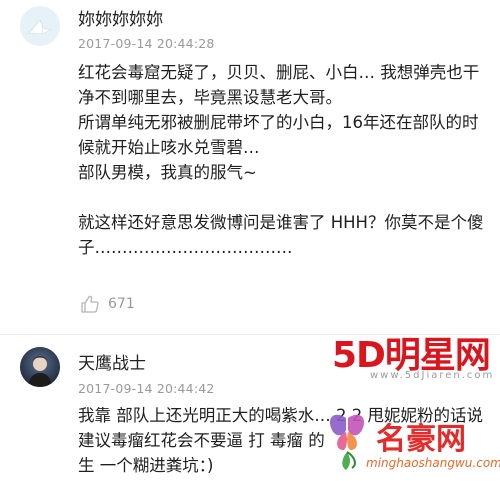 The image size is (500, 481). I want to click on watermark-logo-text: 名豪网, so click(421, 439).